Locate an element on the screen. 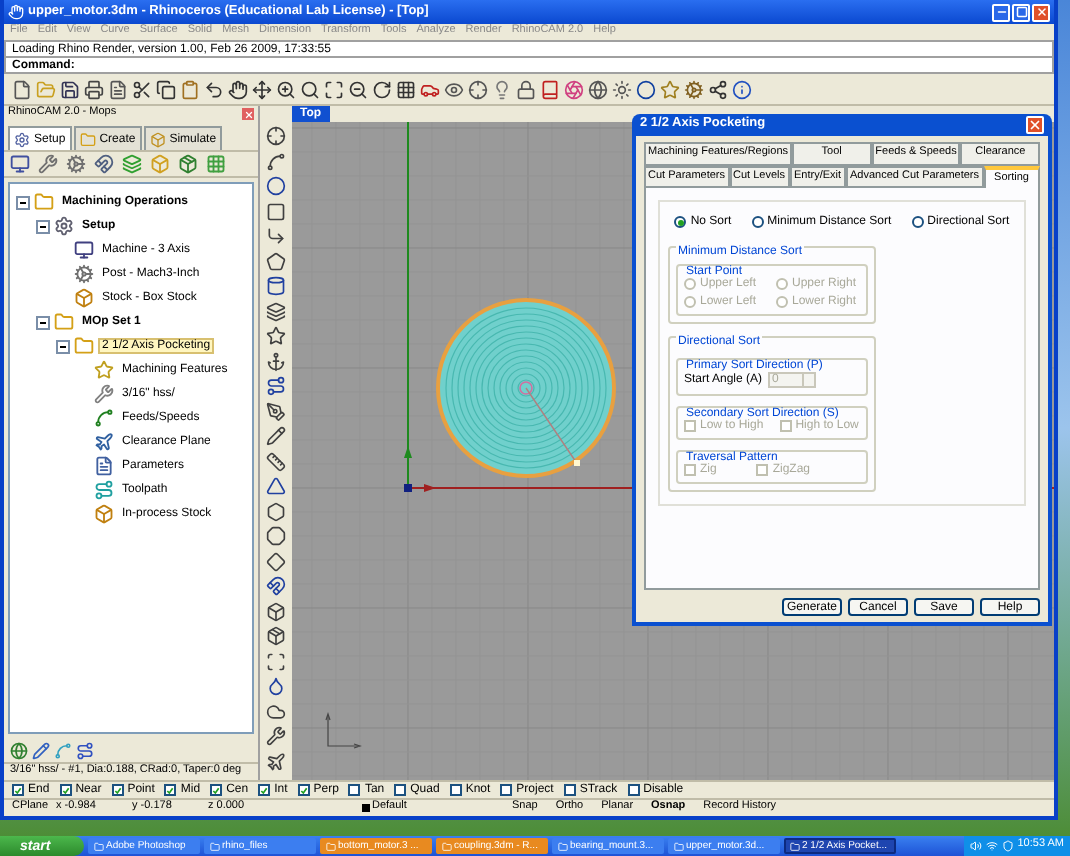 The width and height of the screenshot is (1070, 856). car-icon is located at coordinates (430, 89).